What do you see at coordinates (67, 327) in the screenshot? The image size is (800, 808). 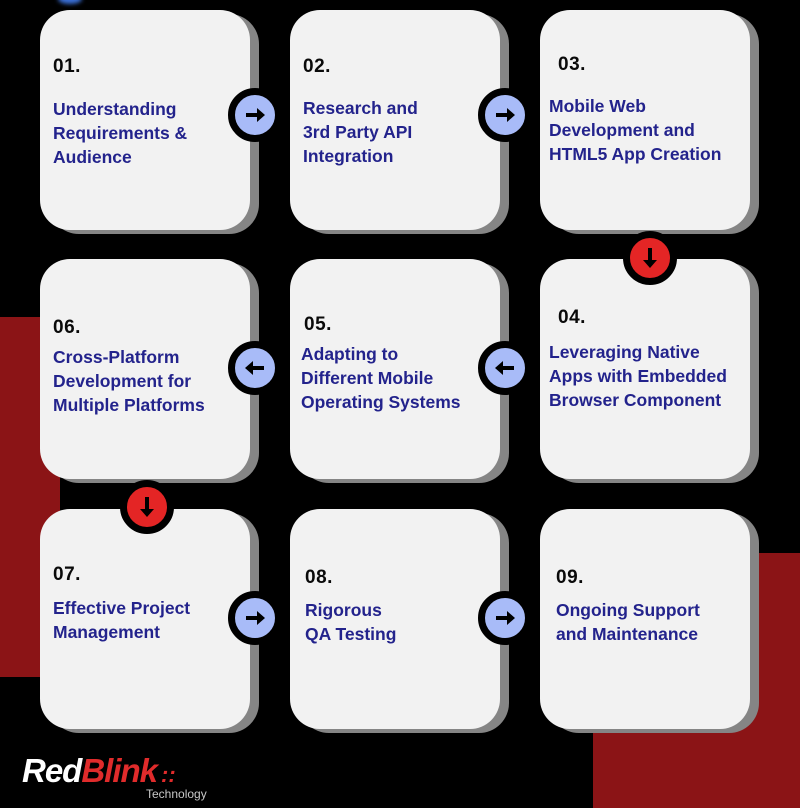 I see `step-number: 06.` at bounding box center [67, 327].